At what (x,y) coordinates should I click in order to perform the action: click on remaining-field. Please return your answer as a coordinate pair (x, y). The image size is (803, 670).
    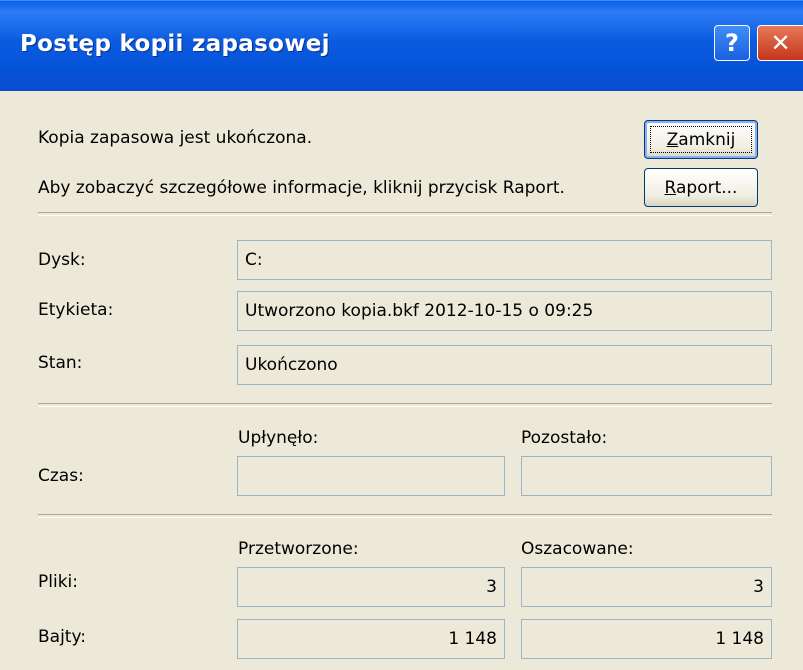
    Looking at the image, I should click on (646, 476).